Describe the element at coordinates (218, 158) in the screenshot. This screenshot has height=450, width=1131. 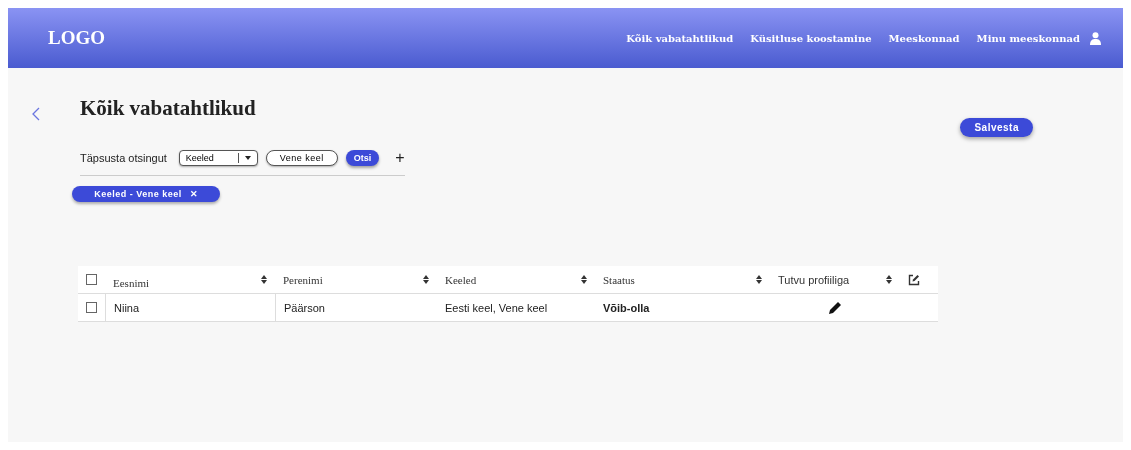
I see `filter-select: Keeled` at that location.